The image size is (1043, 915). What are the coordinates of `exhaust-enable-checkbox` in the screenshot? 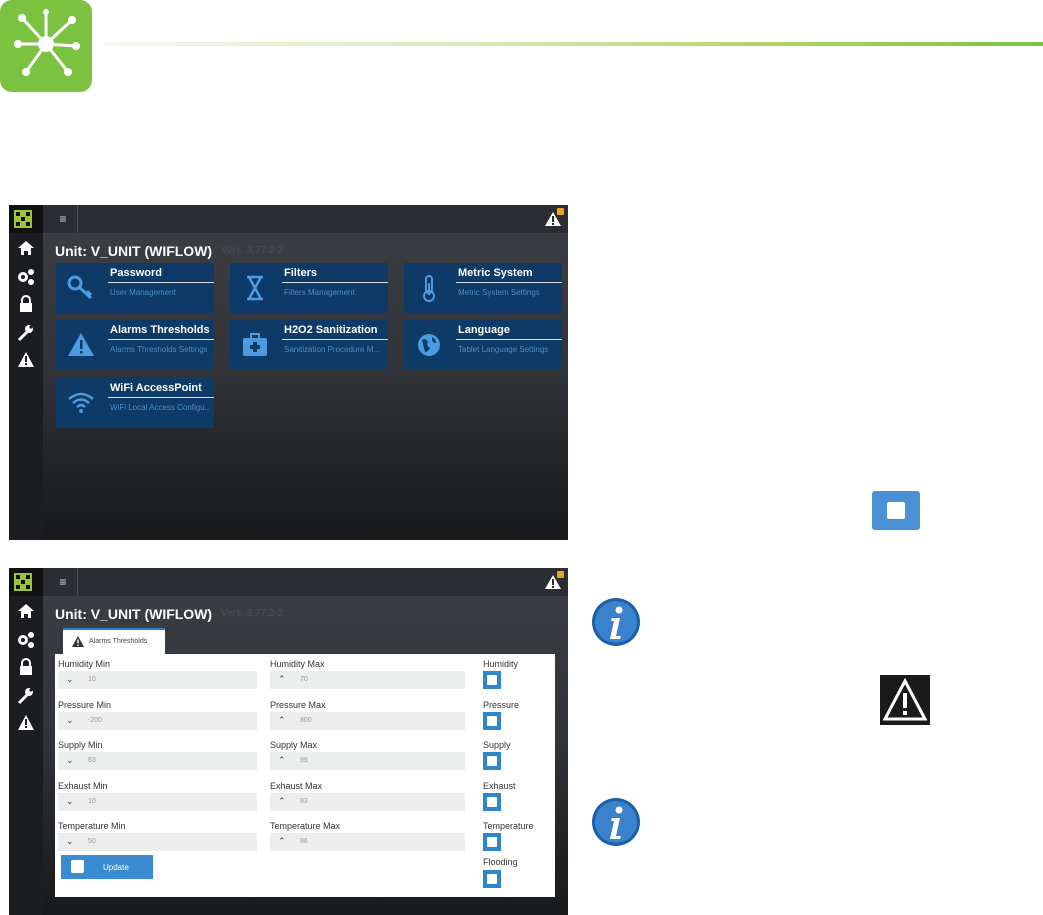 It's located at (492, 802).